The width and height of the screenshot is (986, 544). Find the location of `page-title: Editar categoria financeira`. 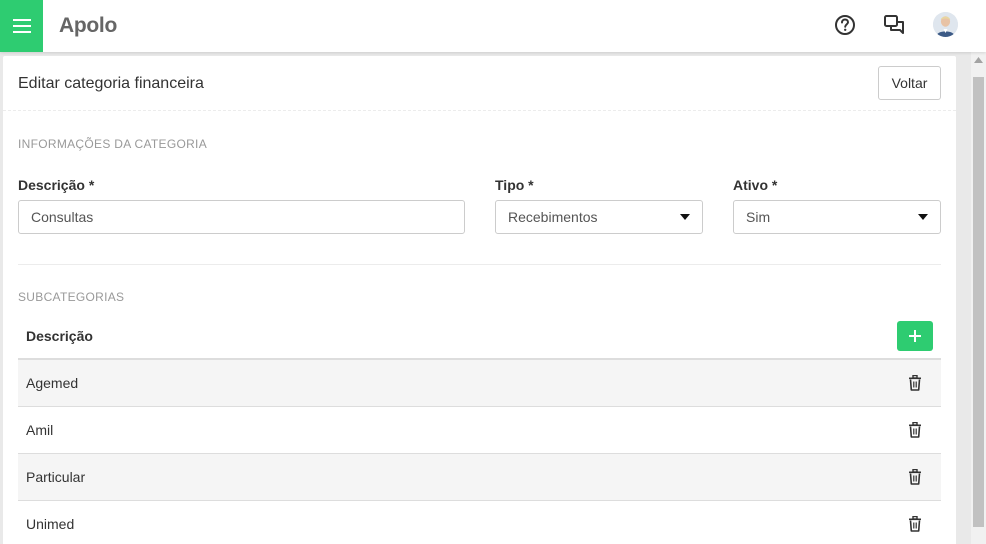

page-title: Editar categoria financeira is located at coordinates (111, 83).